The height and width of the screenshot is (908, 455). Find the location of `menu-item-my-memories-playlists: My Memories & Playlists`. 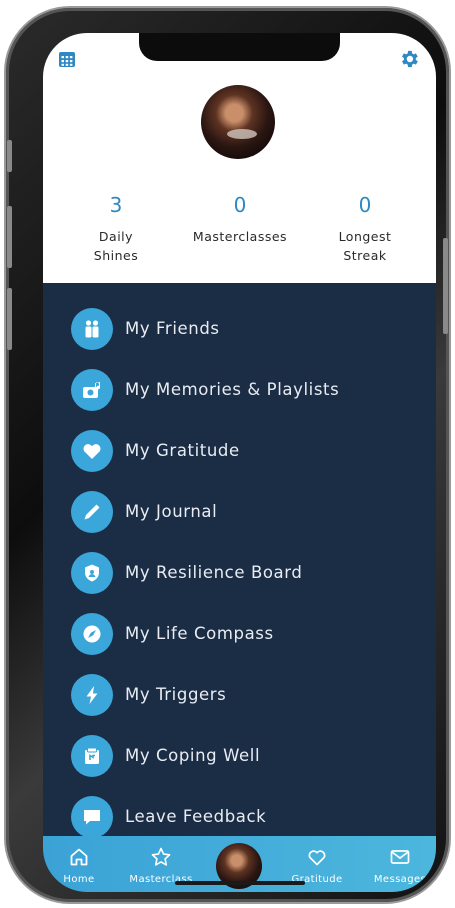

menu-item-my-memories-playlists: My Memories & Playlists is located at coordinates (251, 390).